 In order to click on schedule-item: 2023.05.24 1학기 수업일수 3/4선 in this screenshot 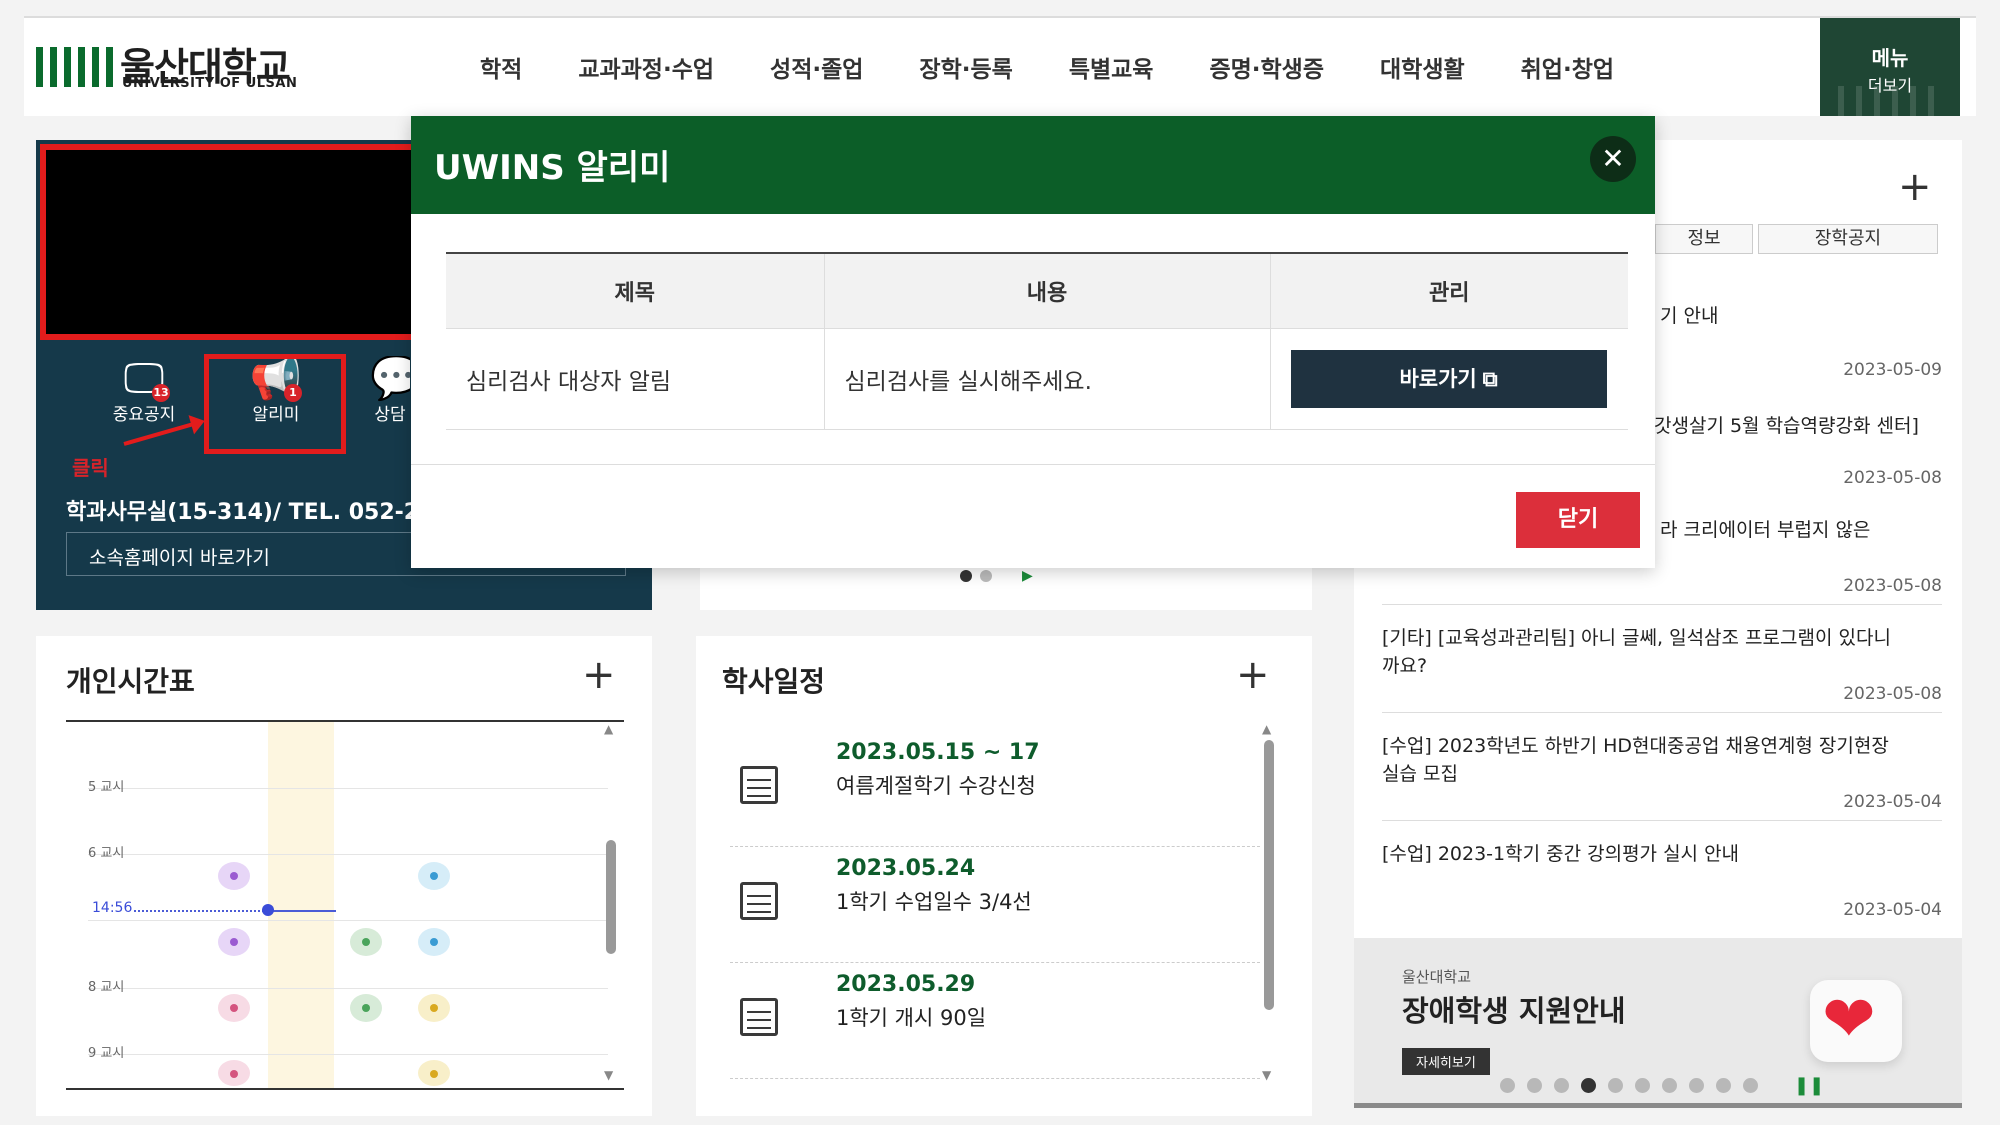, I will do `click(995, 907)`.